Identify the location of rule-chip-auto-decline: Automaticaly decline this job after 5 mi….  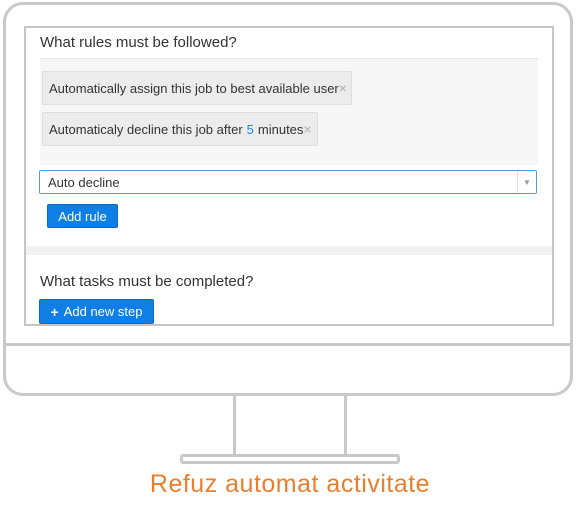
(180, 129).